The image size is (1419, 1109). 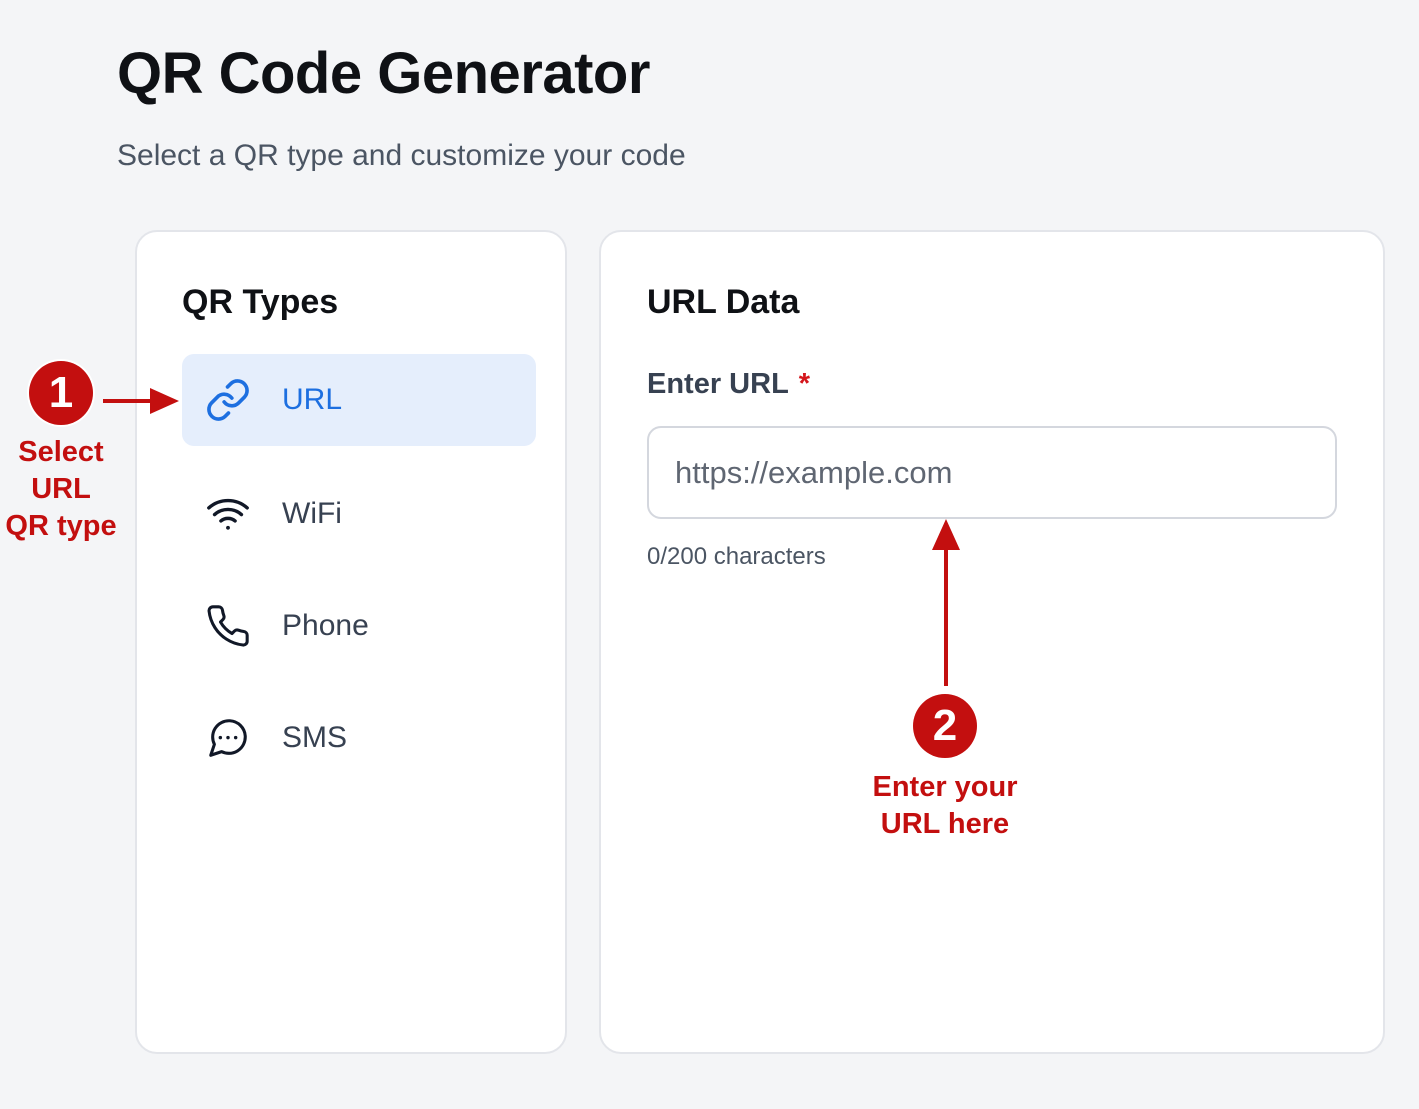 I want to click on qr-type-wifi-label: WiFi, so click(x=312, y=513).